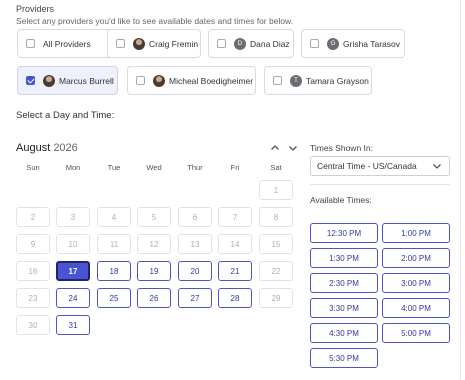  What do you see at coordinates (33, 167) in the screenshot?
I see `weekday-label: Sun` at bounding box center [33, 167].